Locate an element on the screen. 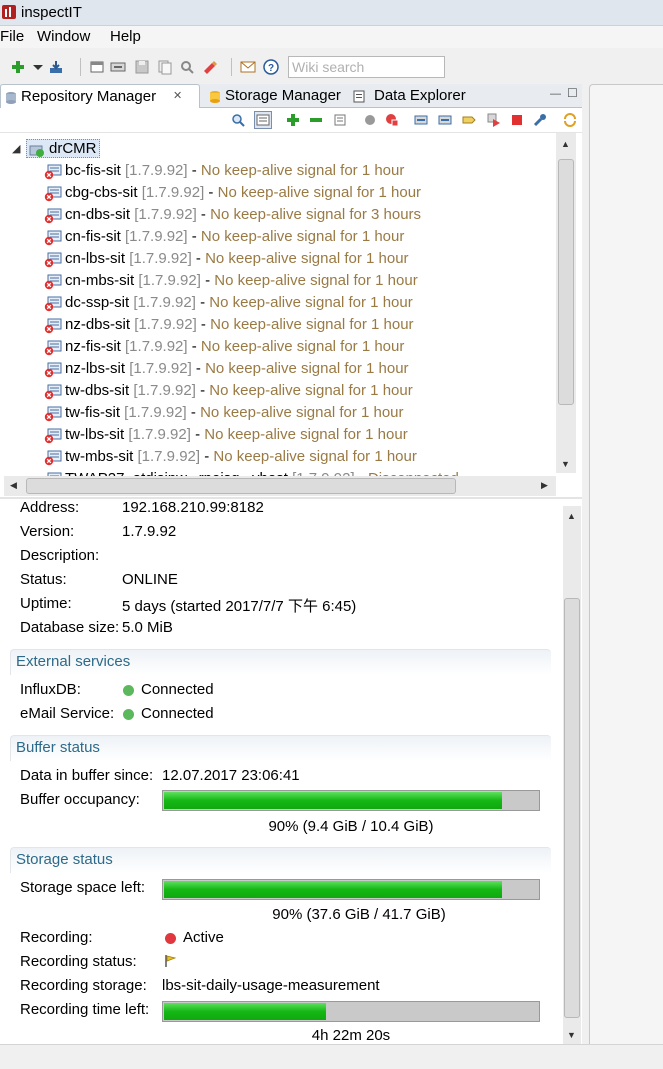  new-window-icon is located at coordinates (97, 67).